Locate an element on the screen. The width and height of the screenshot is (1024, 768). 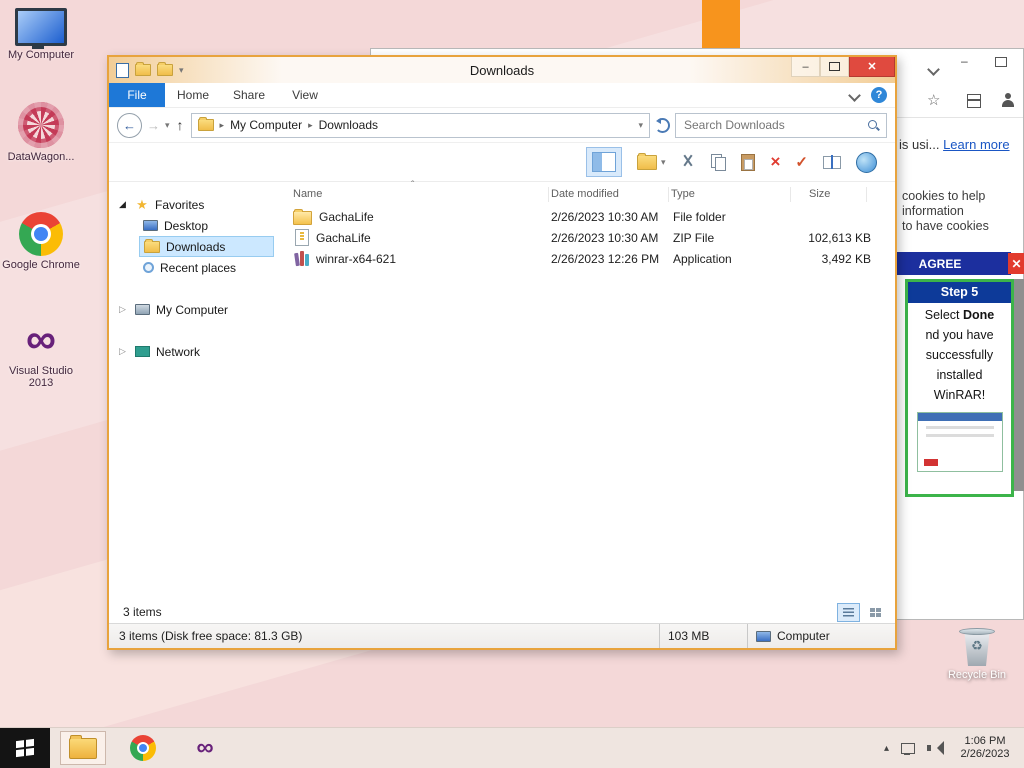
sidebar-item-network: ▷ Network is located at coordinates (193, 351).